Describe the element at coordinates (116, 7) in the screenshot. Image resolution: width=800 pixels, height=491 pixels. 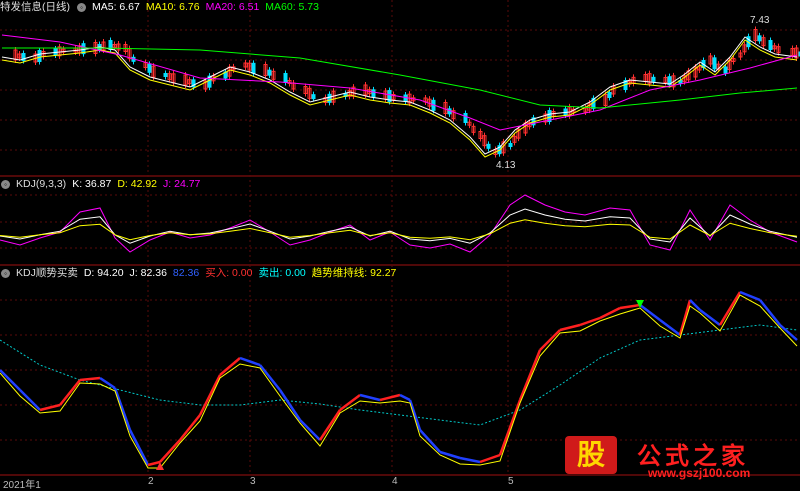
I see `ma5-label: MA5: 6.67` at that location.